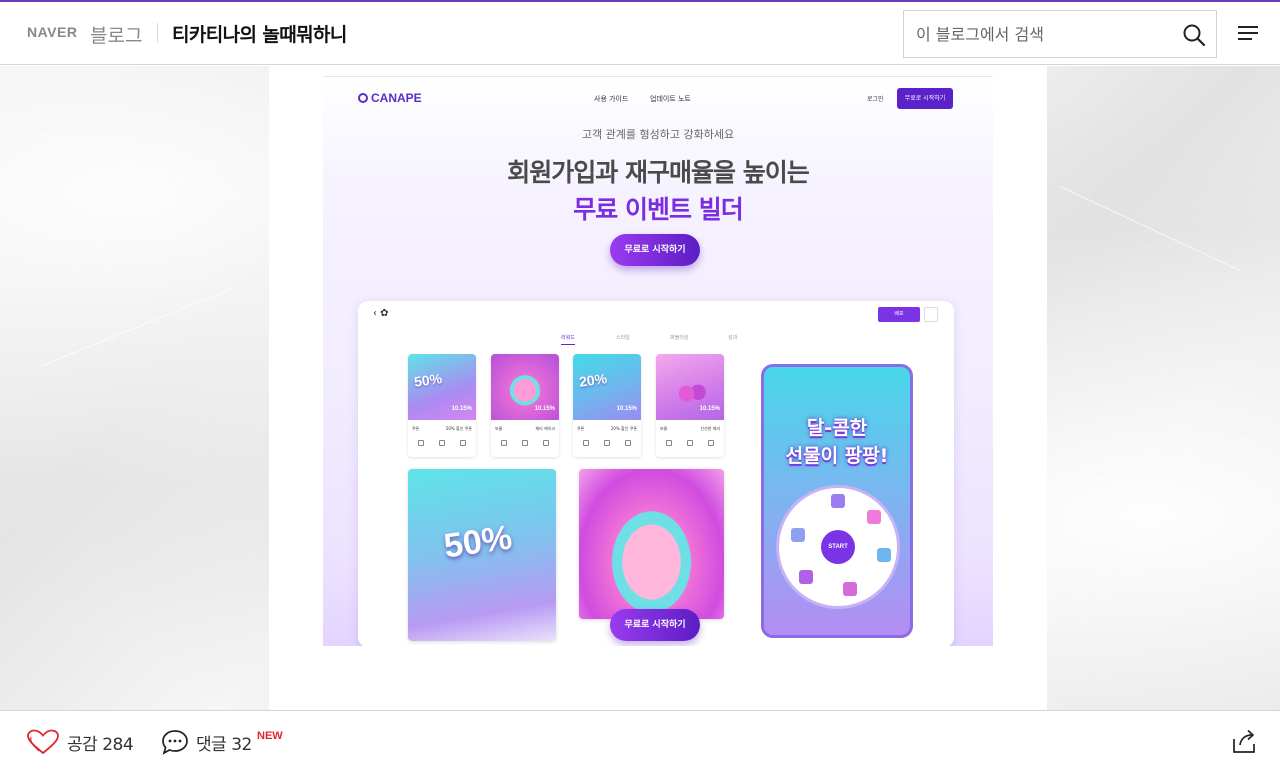 The width and height of the screenshot is (1280, 772). Describe the element at coordinates (525, 405) in the screenshot. I see `reward-tile: 10.15% 보물 체리 케이크` at that location.